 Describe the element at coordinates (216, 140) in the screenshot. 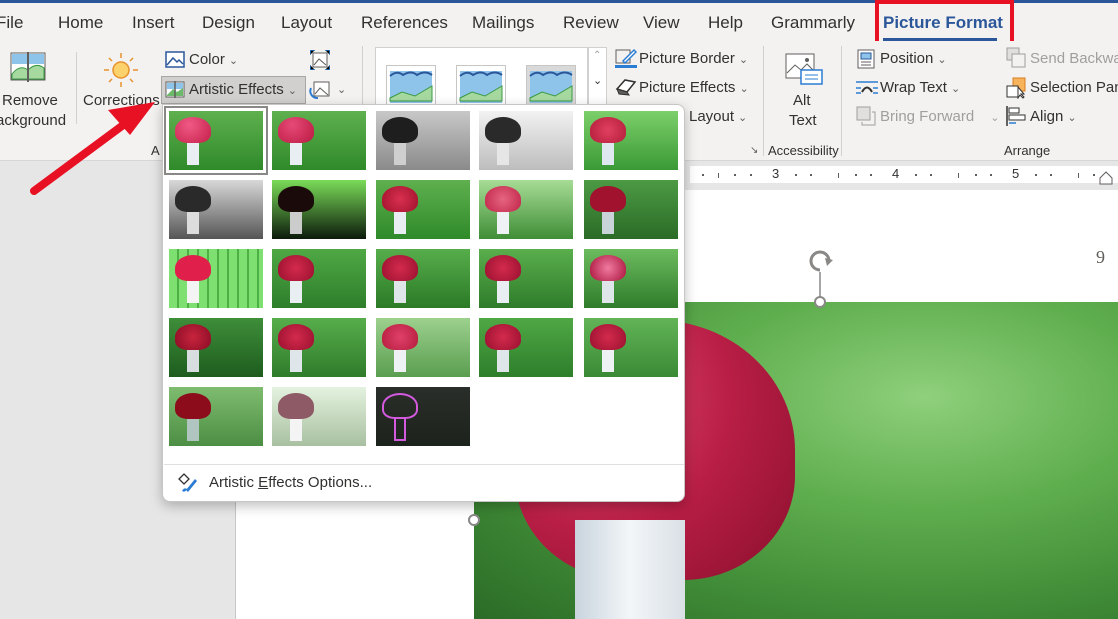

I see `artistic-effect-none` at that location.